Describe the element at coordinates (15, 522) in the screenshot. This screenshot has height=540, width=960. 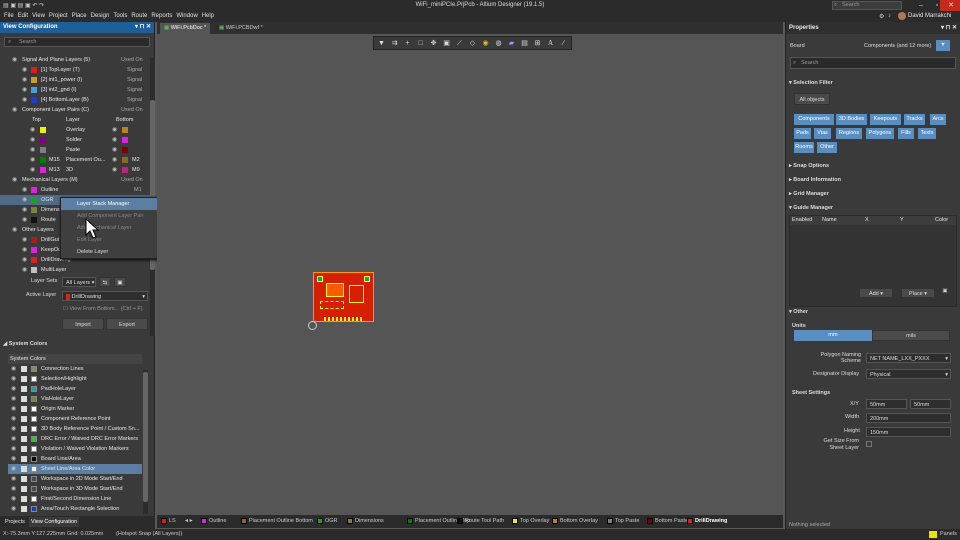
I see `tab-projects: Projects` at that location.